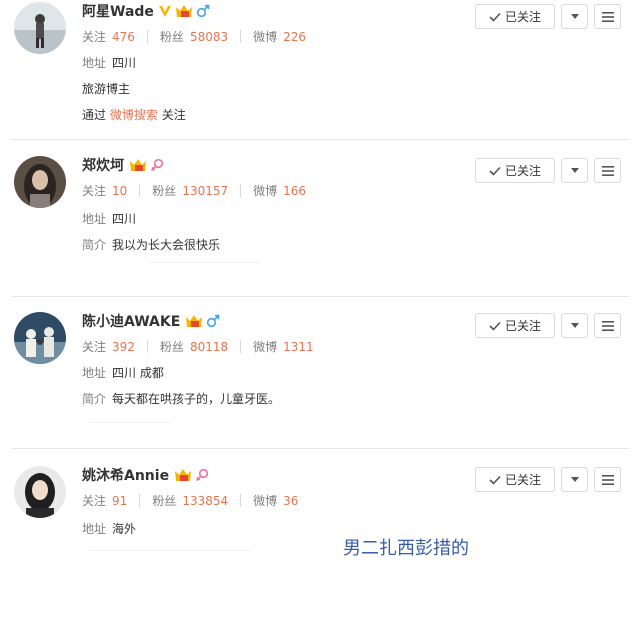 This screenshot has height=619, width=641. I want to click on location-line: 地址 海外, so click(109, 529).